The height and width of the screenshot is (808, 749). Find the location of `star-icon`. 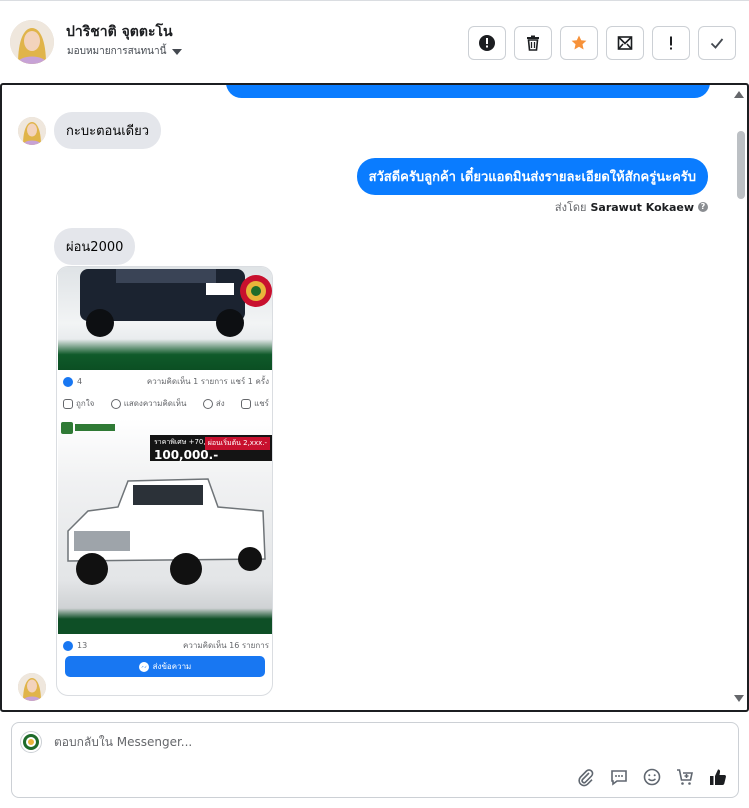

star-icon is located at coordinates (579, 42).